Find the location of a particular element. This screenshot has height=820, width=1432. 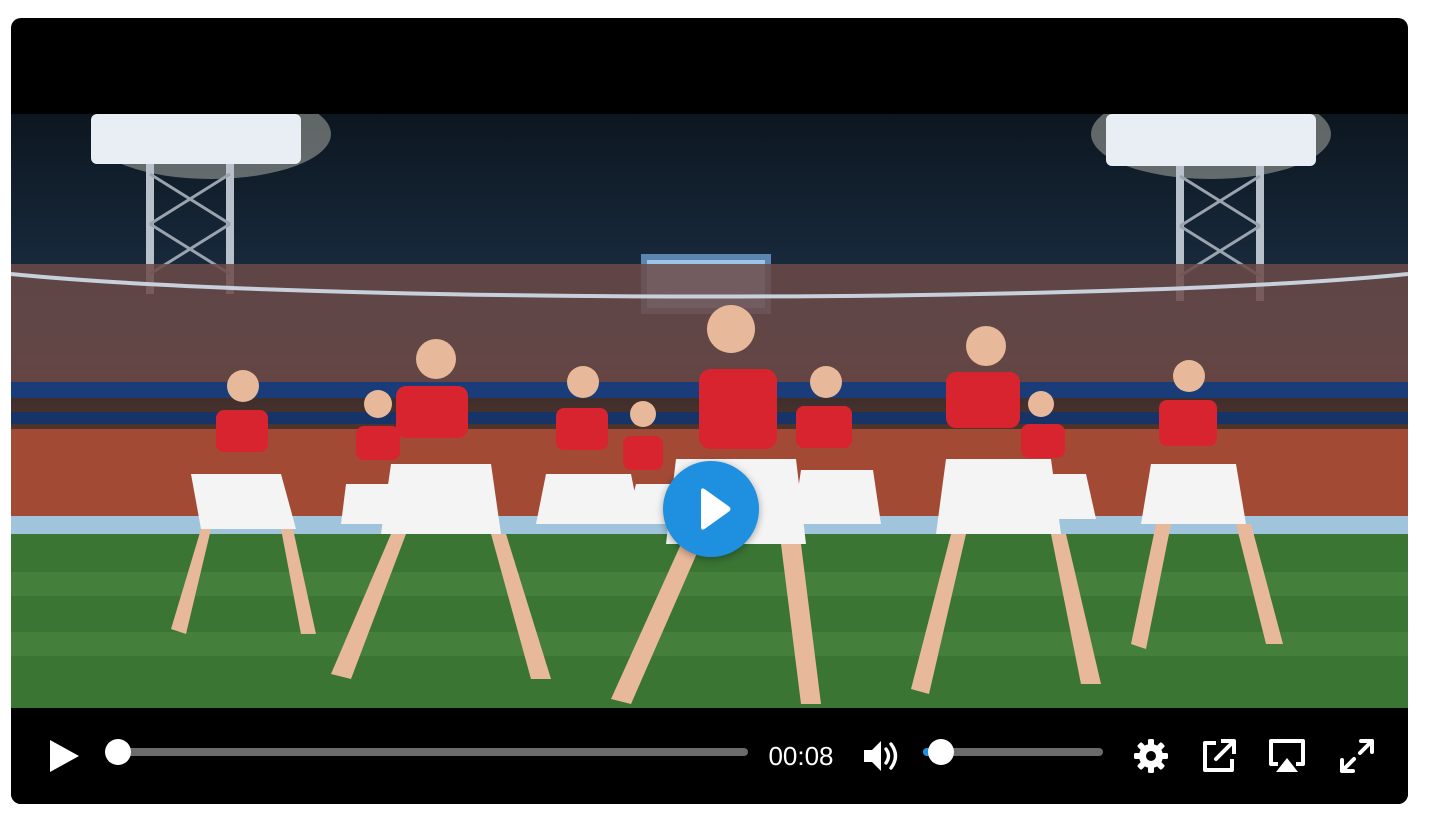

volume-icon is located at coordinates (881, 756).